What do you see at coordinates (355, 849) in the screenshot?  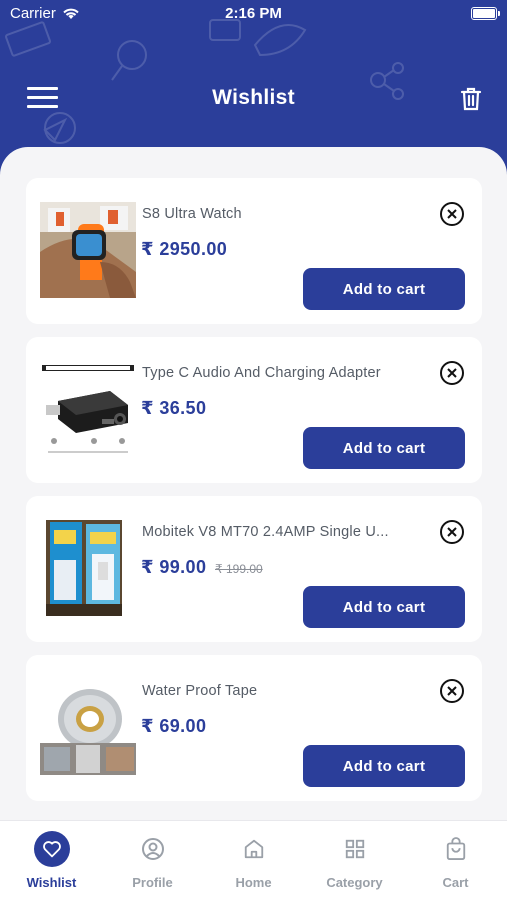 I see `grid-icon` at bounding box center [355, 849].